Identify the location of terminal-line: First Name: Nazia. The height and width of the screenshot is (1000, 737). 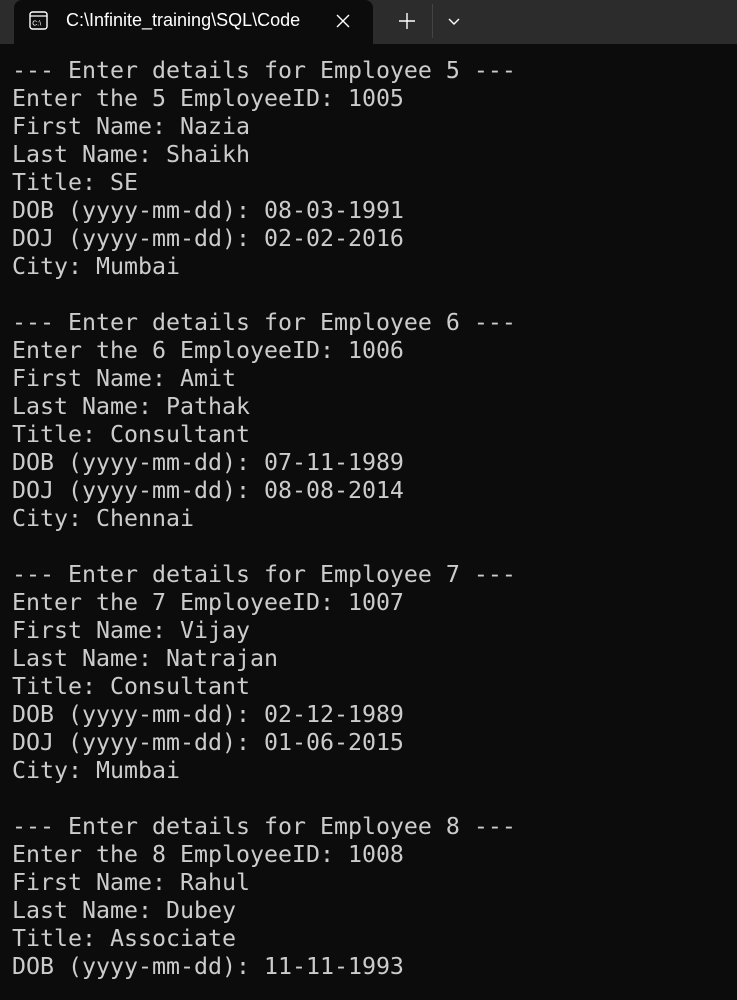
(131, 126).